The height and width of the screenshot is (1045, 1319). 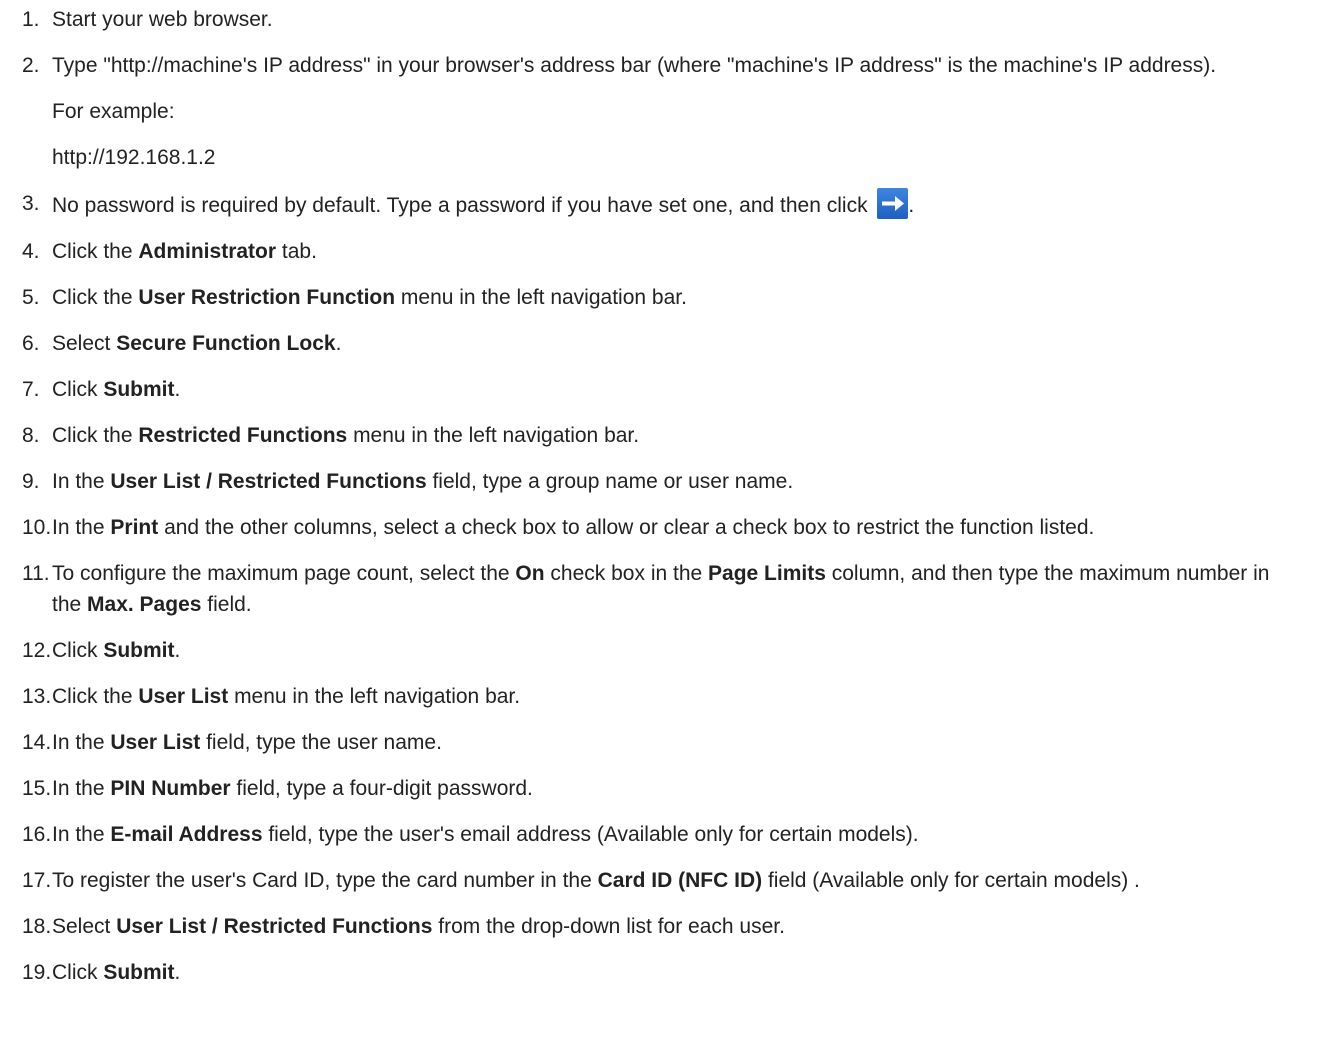 I want to click on step-number: 5., so click(x=31, y=297).